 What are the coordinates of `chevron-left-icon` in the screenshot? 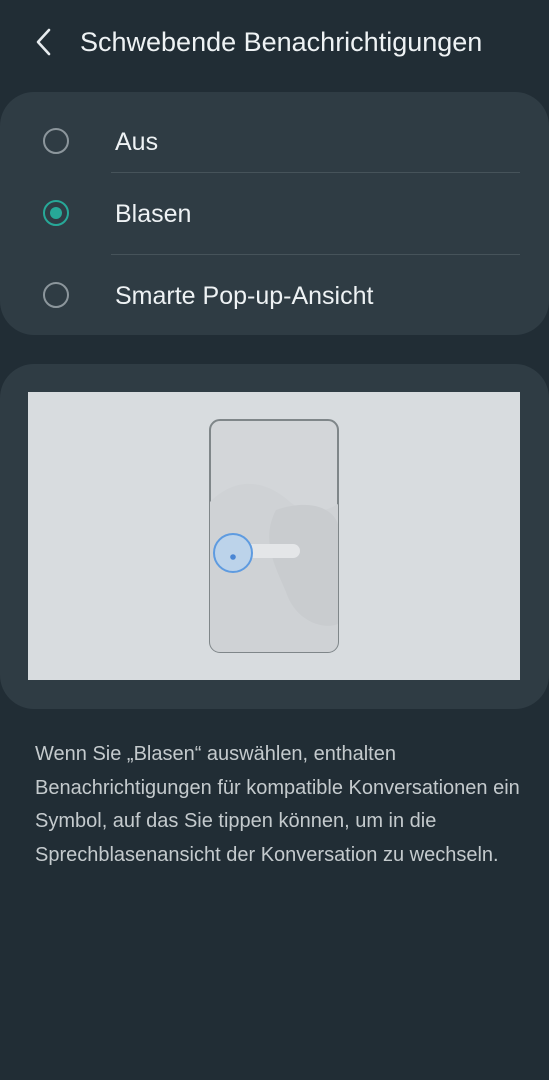 It's located at (43, 42).